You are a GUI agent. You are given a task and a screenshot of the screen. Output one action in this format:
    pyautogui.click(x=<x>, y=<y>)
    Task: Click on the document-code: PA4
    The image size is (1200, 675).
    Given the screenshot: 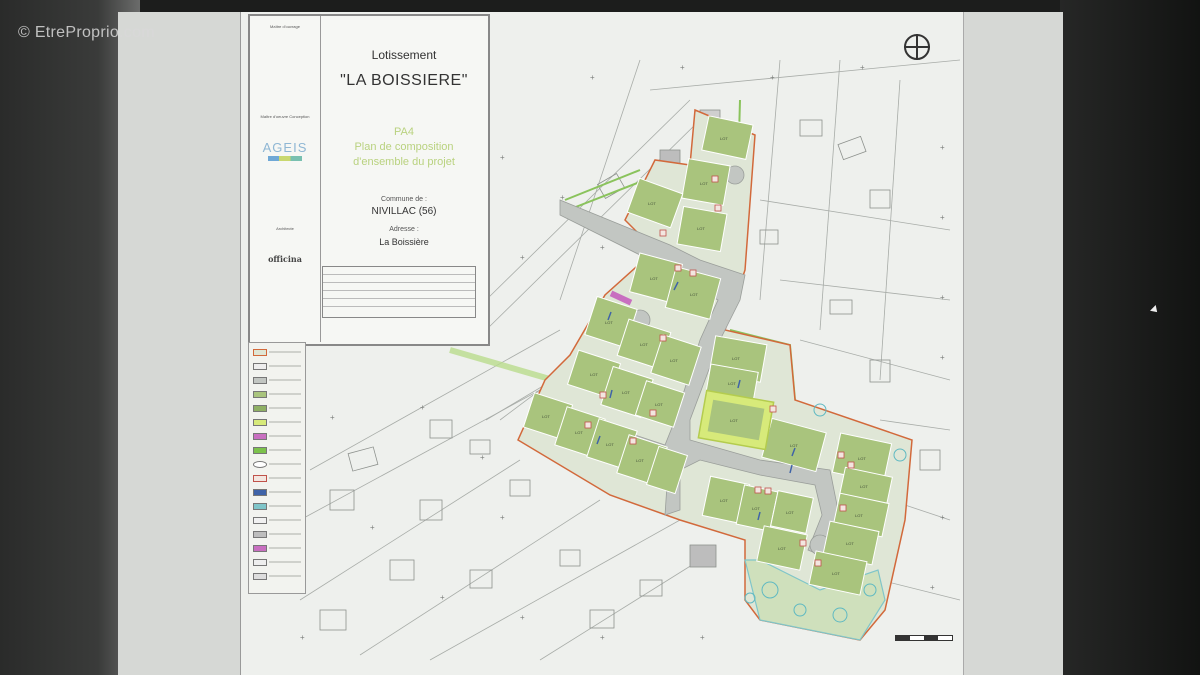 What is the action you would take?
    pyautogui.click(x=404, y=132)
    